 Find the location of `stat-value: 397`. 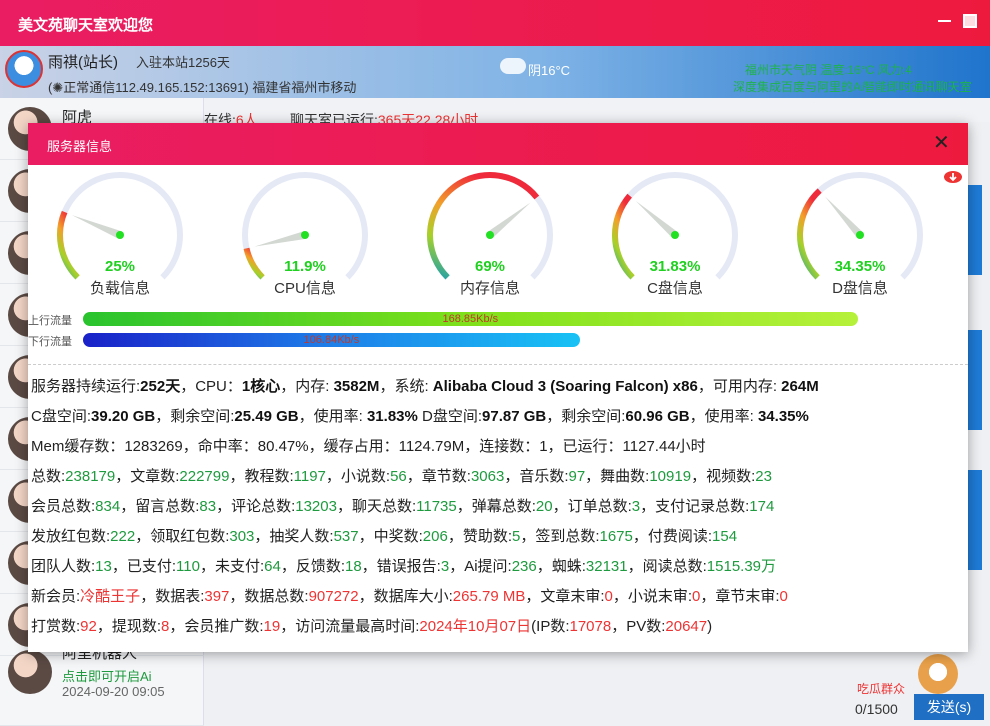

stat-value: 397 is located at coordinates (217, 596).